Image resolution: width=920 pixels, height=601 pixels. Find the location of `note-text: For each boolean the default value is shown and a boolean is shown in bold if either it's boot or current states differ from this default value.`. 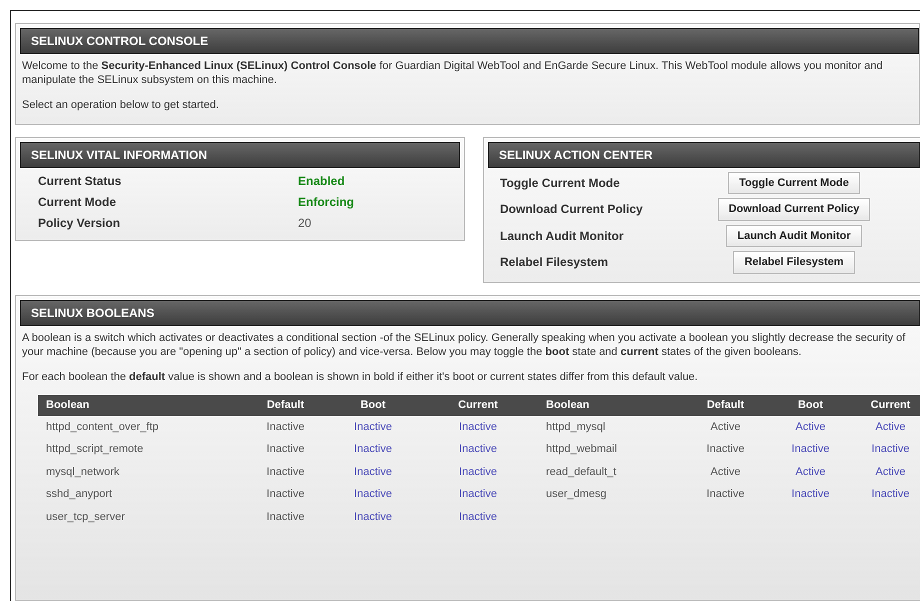

note-text: For each boolean the default value is shown and a boolean is shown in bold if either it's boot or current states differ from this default value. is located at coordinates (360, 377).